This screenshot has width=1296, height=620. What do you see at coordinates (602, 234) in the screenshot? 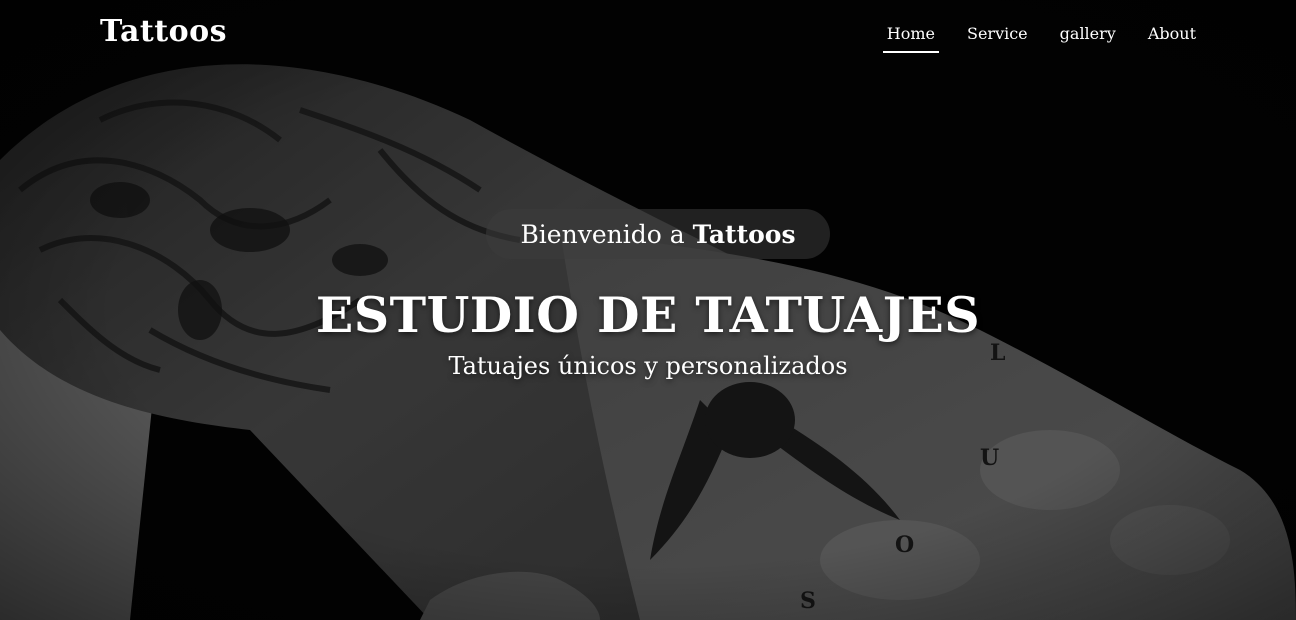
I see `welcome-text: Bienvenido a` at bounding box center [602, 234].